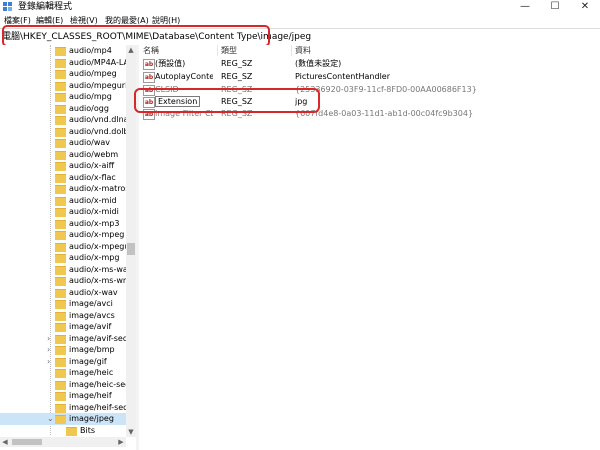 Image resolution: width=600 pixels, height=450 pixels. What do you see at coordinates (64, 132) in the screenshot?
I see `tree-item-audio-vnd-dolby: audio/vnd.dolb` at bounding box center [64, 132].